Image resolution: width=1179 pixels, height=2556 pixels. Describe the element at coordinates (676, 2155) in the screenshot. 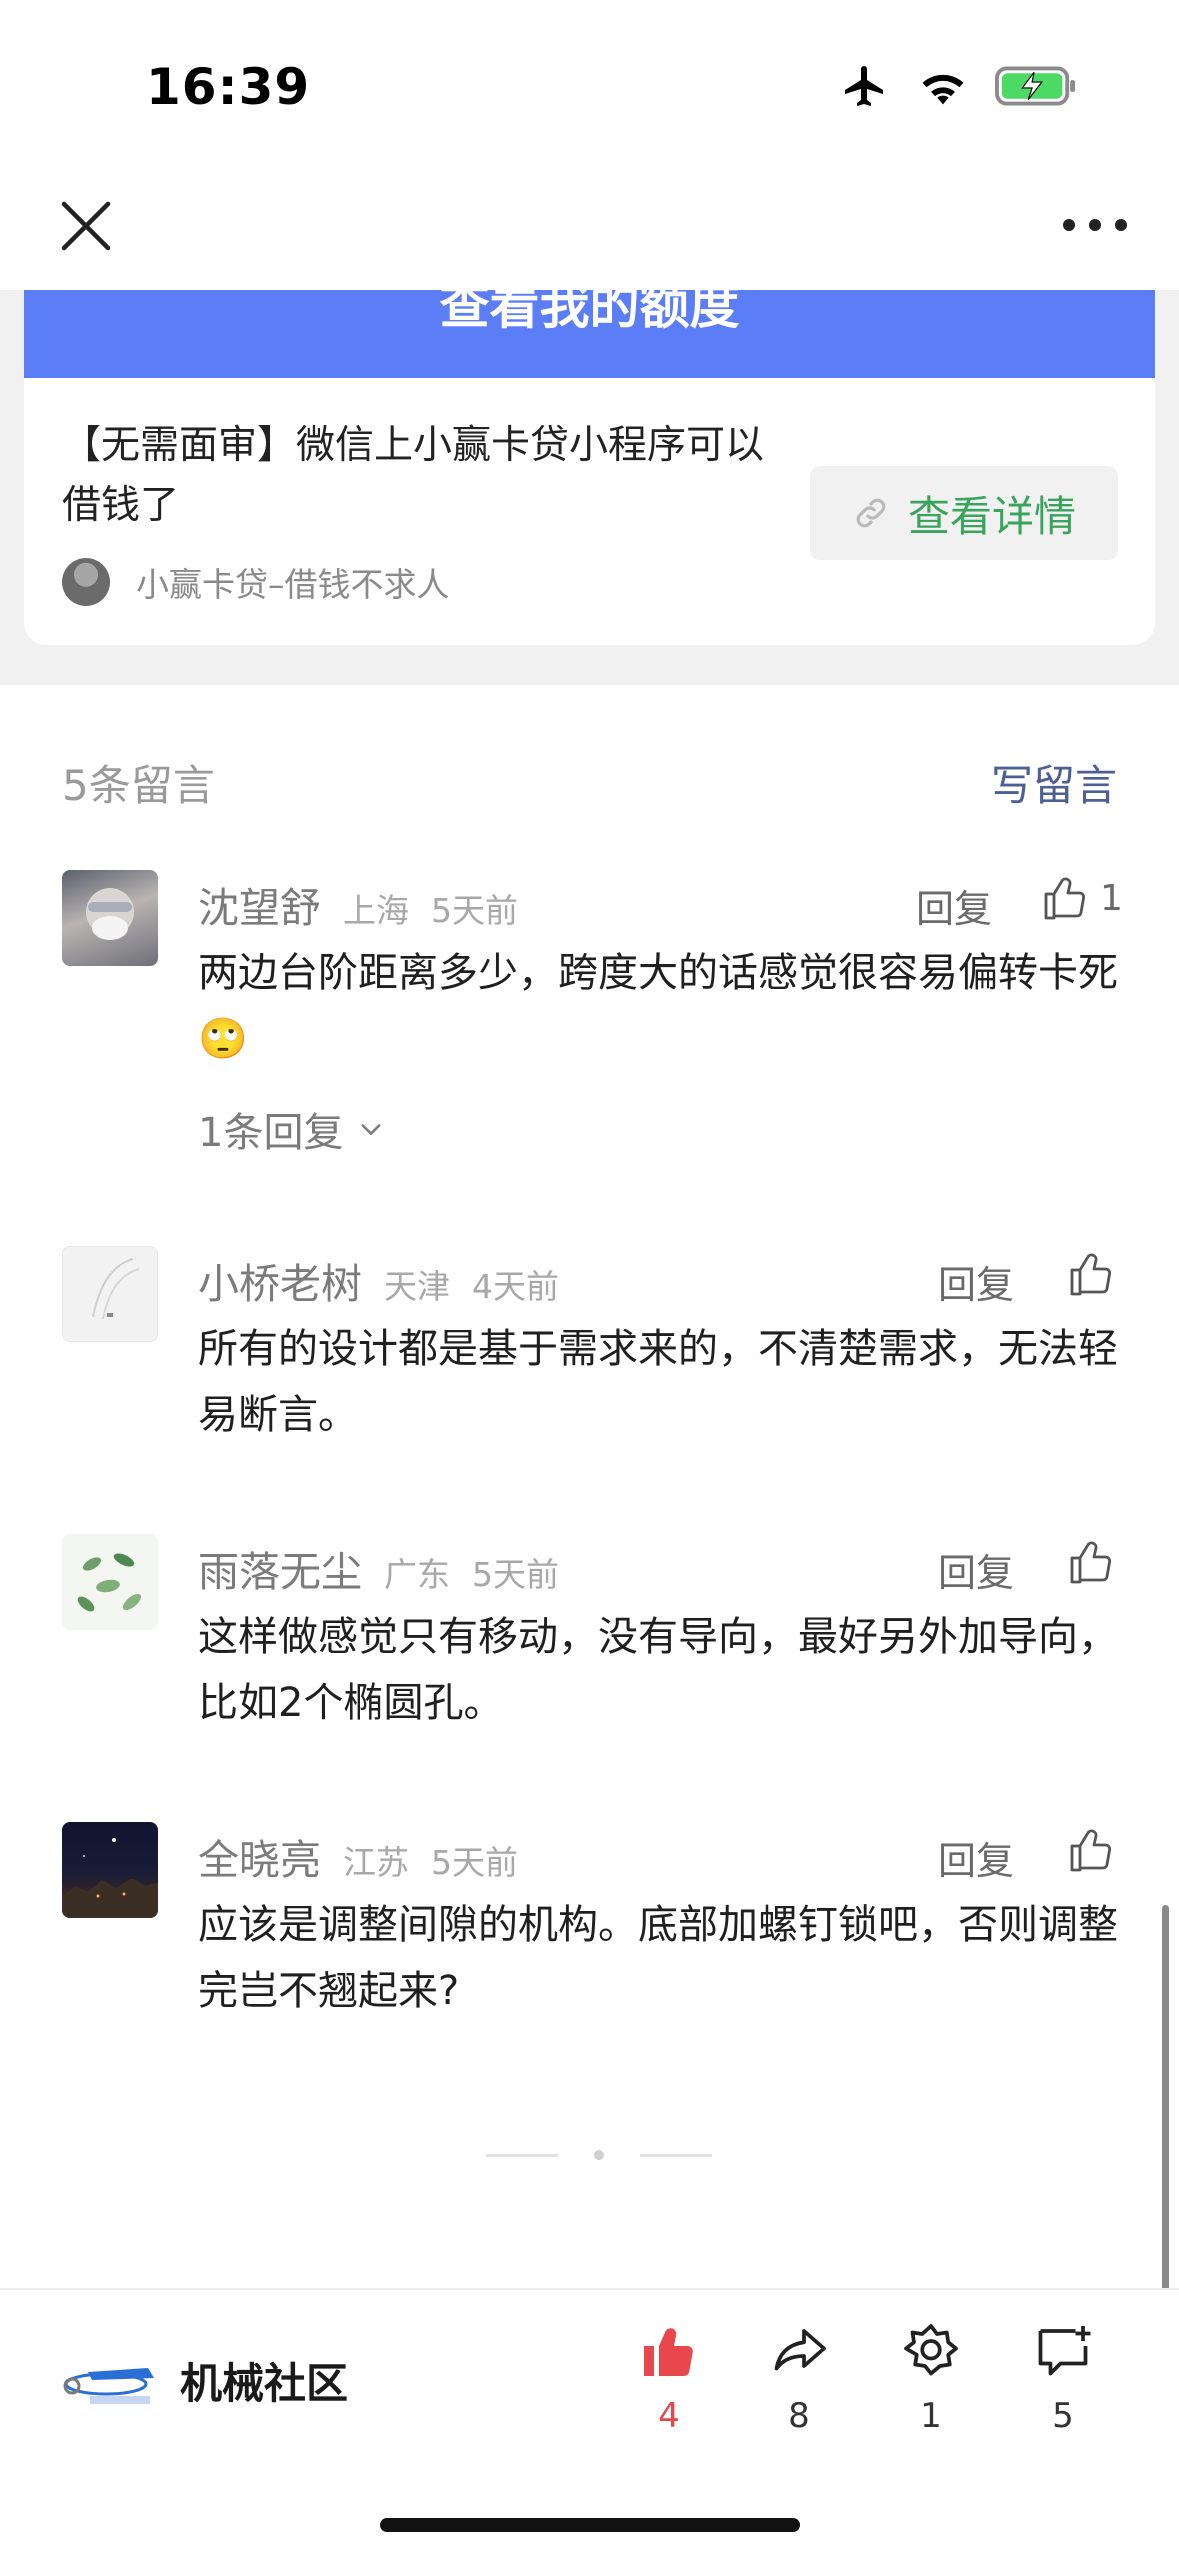

I see `end-line-right` at that location.